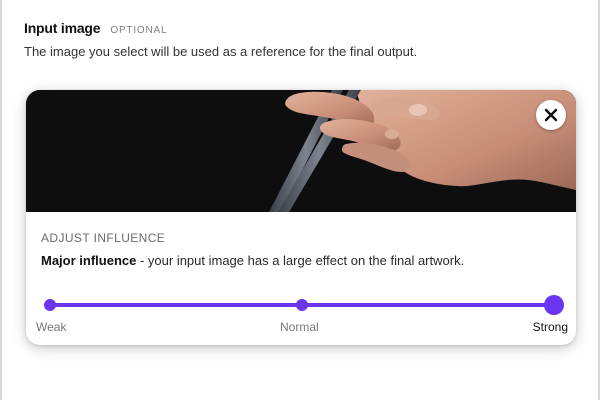 Image resolution: width=600 pixels, height=400 pixels. What do you see at coordinates (62, 28) in the screenshot?
I see `section-title: Input image` at bounding box center [62, 28].